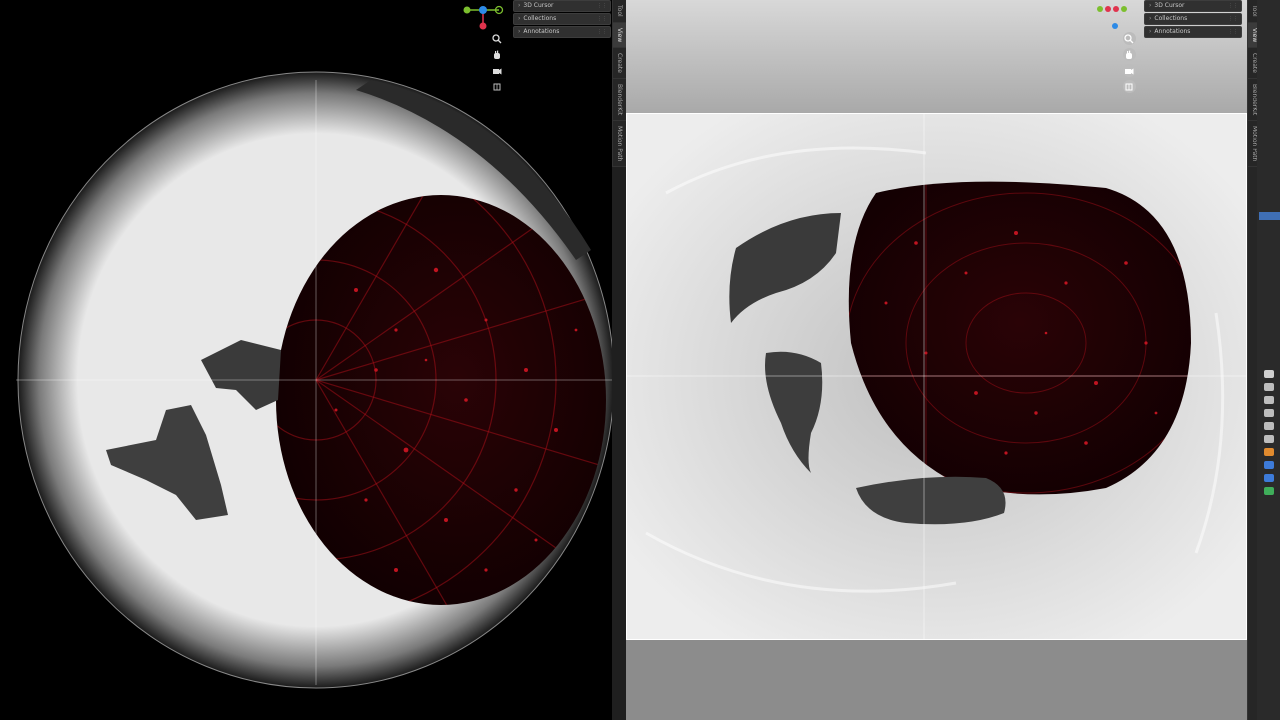 The image size is (1280, 720). What do you see at coordinates (619, 100) in the screenshot?
I see `tab-blenderkit: BlenderKit` at bounding box center [619, 100].